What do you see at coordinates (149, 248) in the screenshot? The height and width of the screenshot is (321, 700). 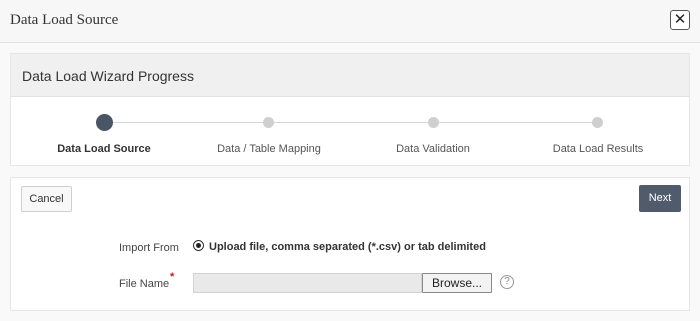 I see `import-from-label: Import From` at bounding box center [149, 248].